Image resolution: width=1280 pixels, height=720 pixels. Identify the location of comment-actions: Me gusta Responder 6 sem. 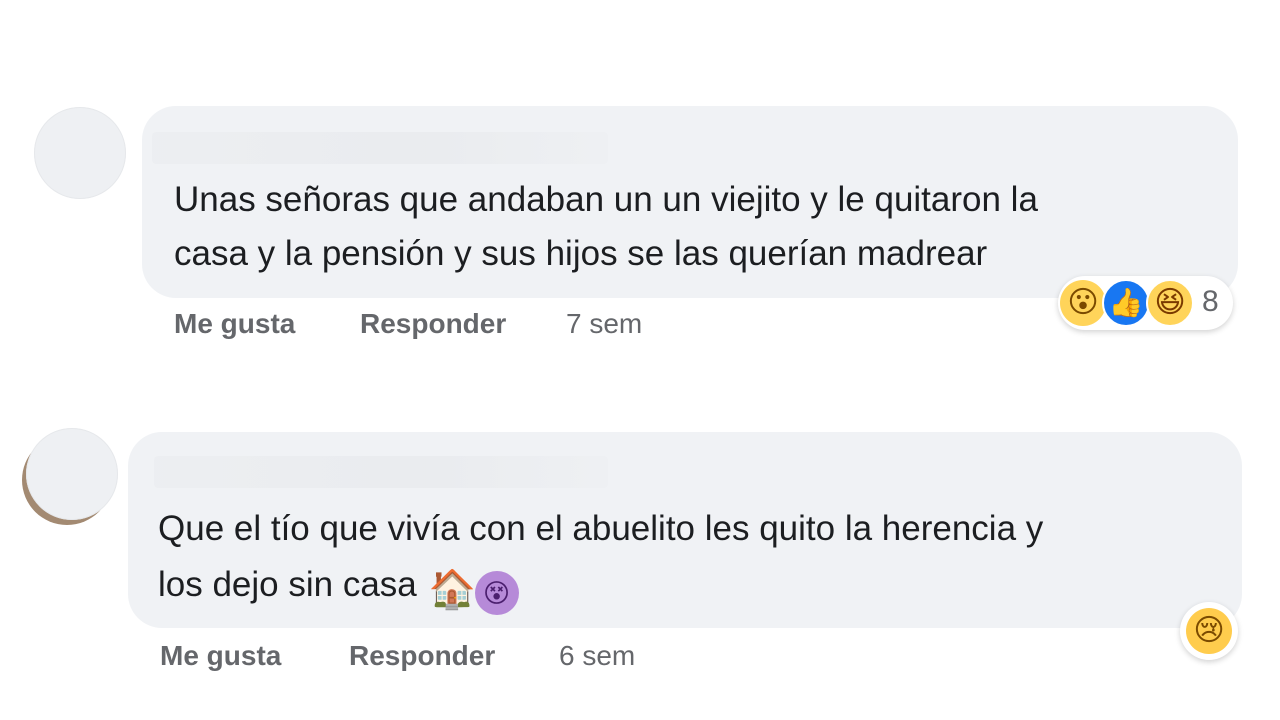
(640, 660).